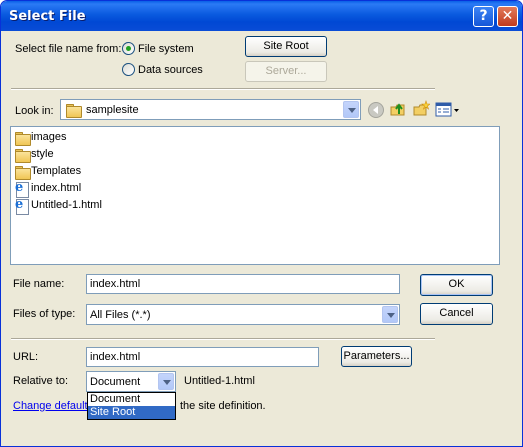 The image size is (523, 447). What do you see at coordinates (170, 70) in the screenshot?
I see `data-sources-label: Data sources` at bounding box center [170, 70].